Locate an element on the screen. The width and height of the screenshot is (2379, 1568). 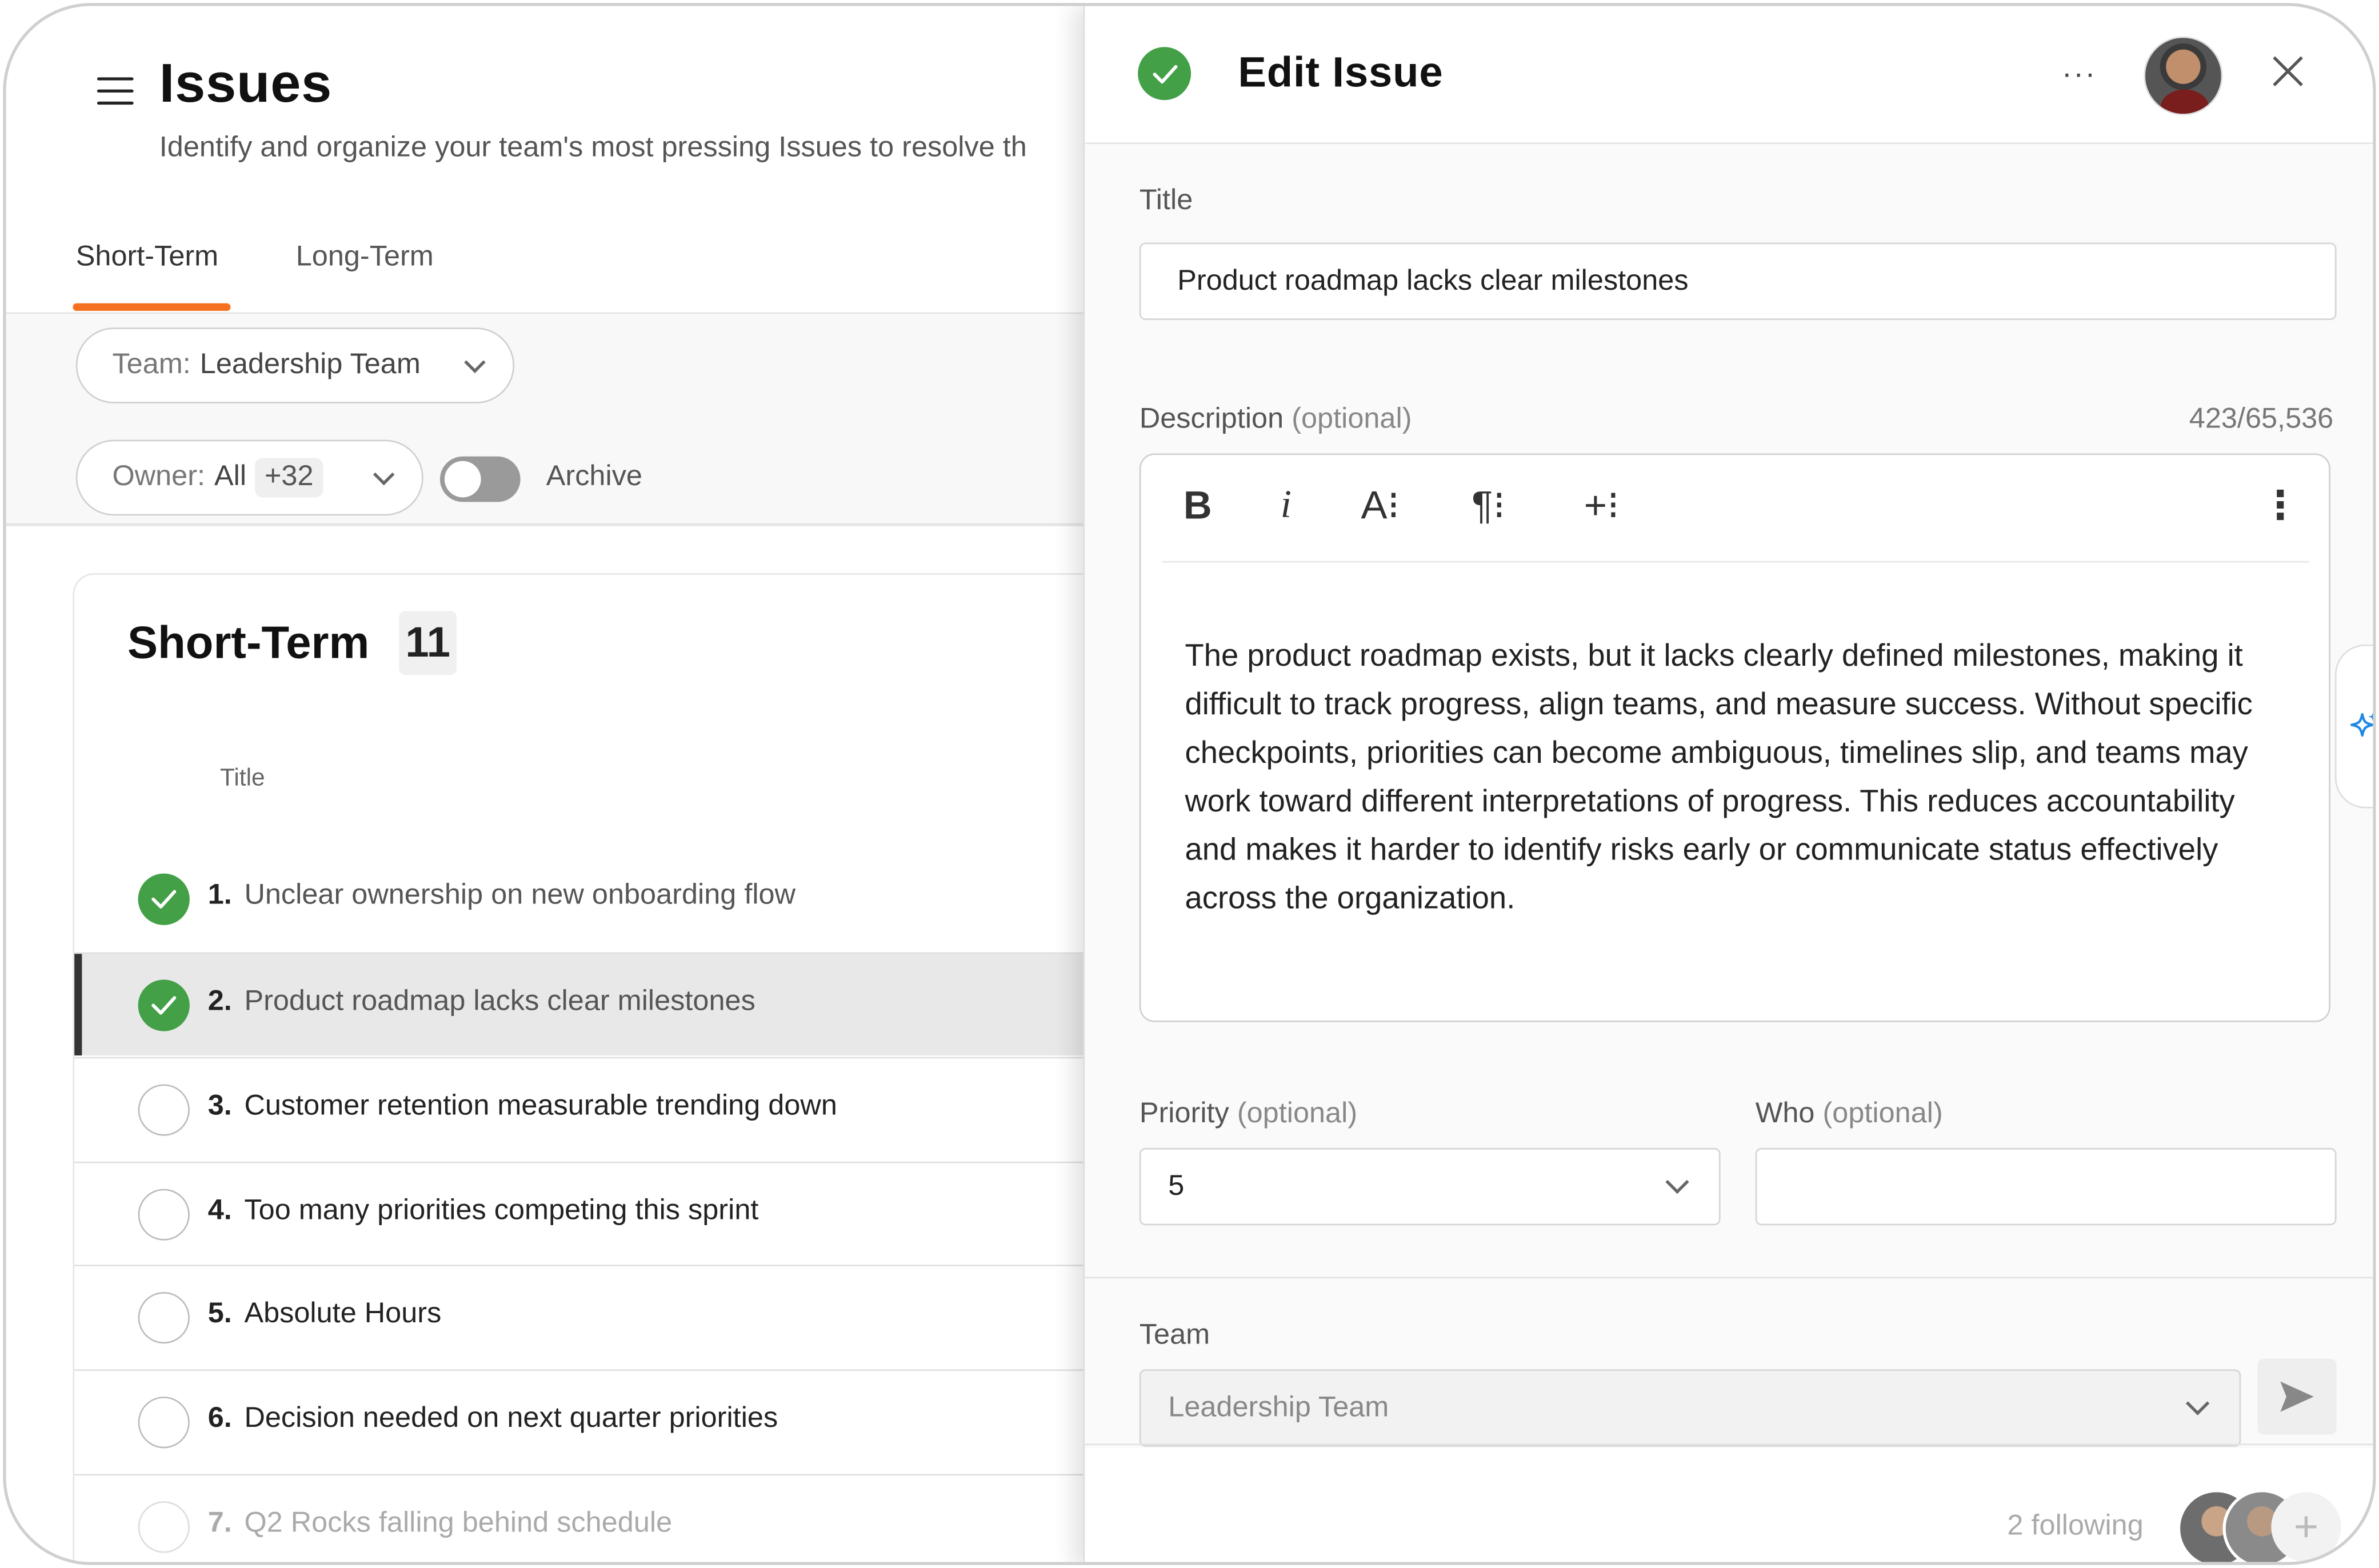
italic-button: i is located at coordinates (1286, 505).